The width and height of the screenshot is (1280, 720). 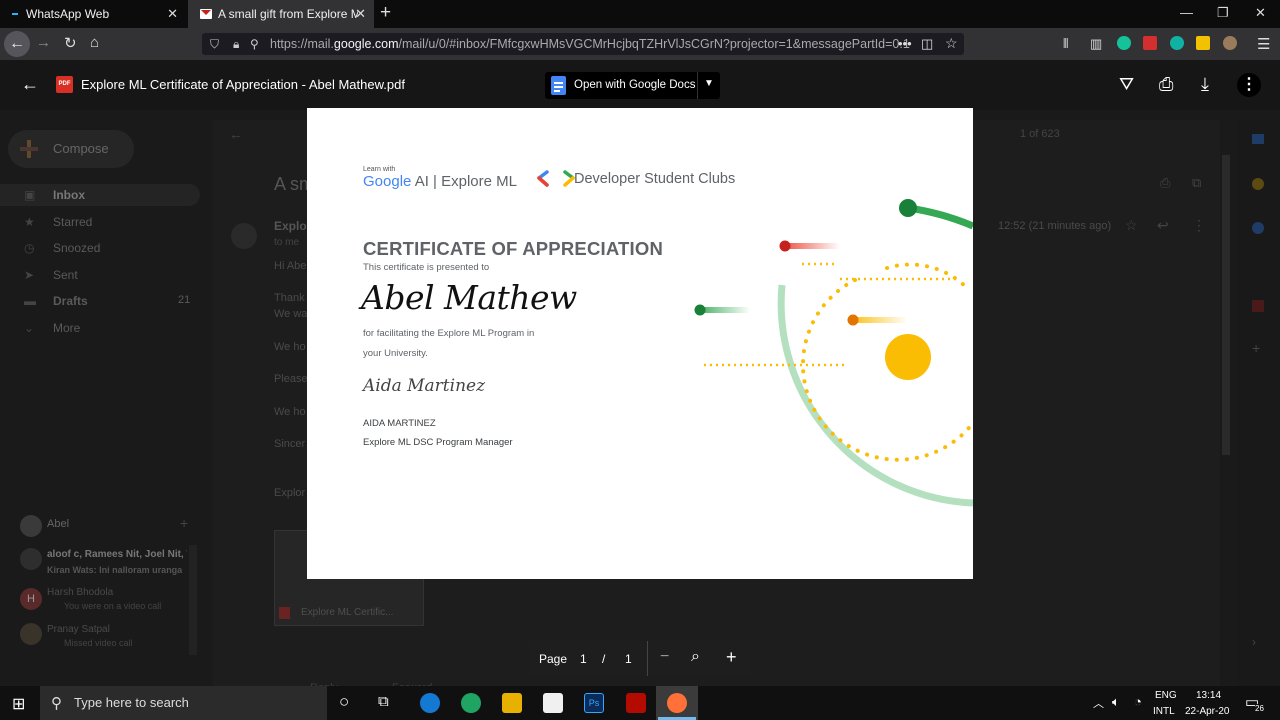 I want to click on more-icon: ⋮, so click(x=1199, y=225).